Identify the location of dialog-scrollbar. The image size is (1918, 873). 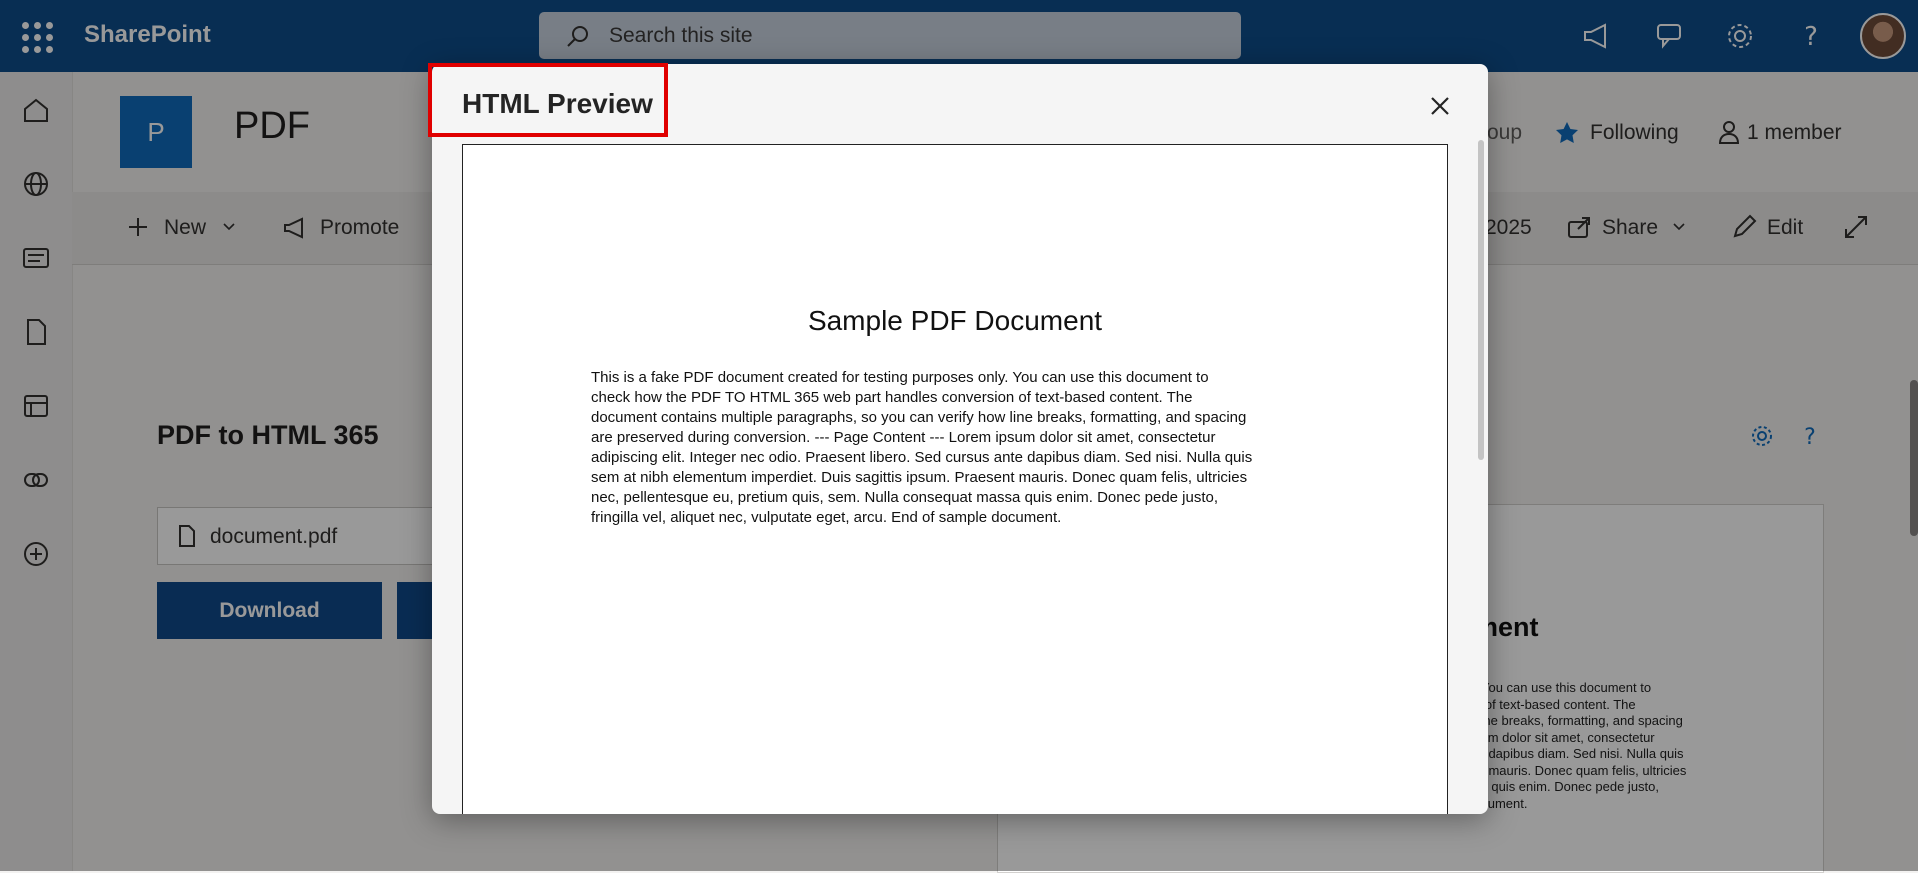
(1481, 300).